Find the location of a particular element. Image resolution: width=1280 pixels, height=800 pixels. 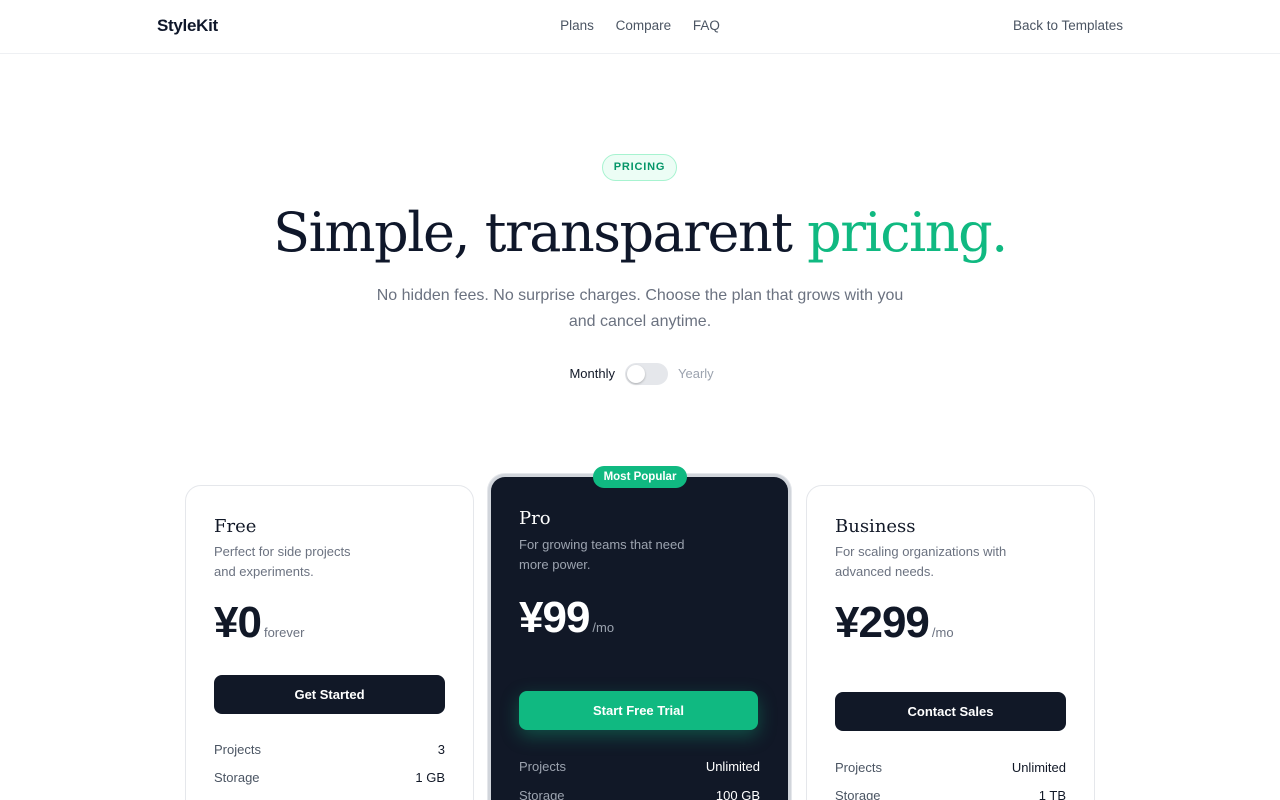

plan-price: ¥299/mo is located at coordinates (894, 623).